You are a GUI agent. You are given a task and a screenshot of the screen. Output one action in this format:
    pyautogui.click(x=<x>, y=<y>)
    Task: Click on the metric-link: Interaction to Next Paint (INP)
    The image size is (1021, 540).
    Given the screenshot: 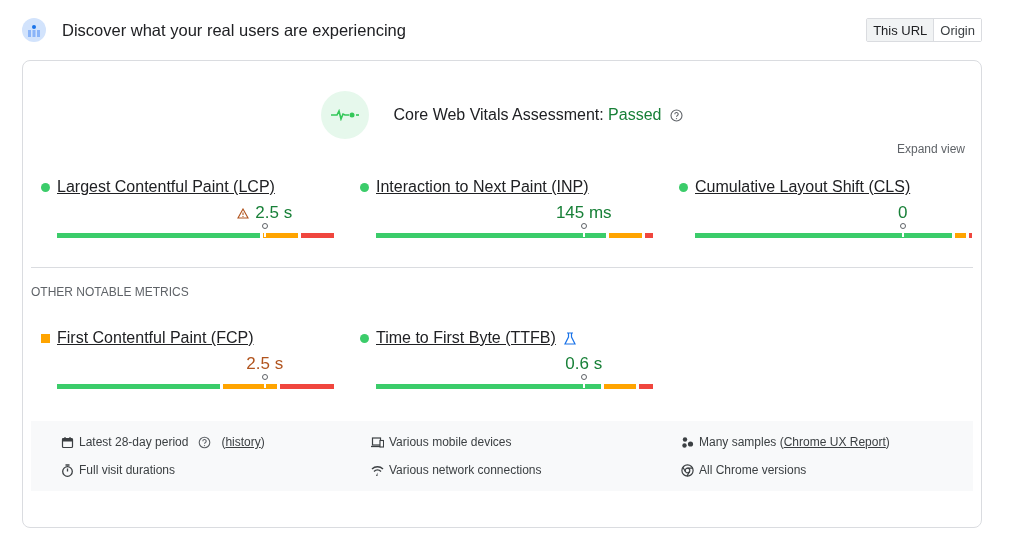 What is the action you would take?
    pyautogui.click(x=482, y=187)
    